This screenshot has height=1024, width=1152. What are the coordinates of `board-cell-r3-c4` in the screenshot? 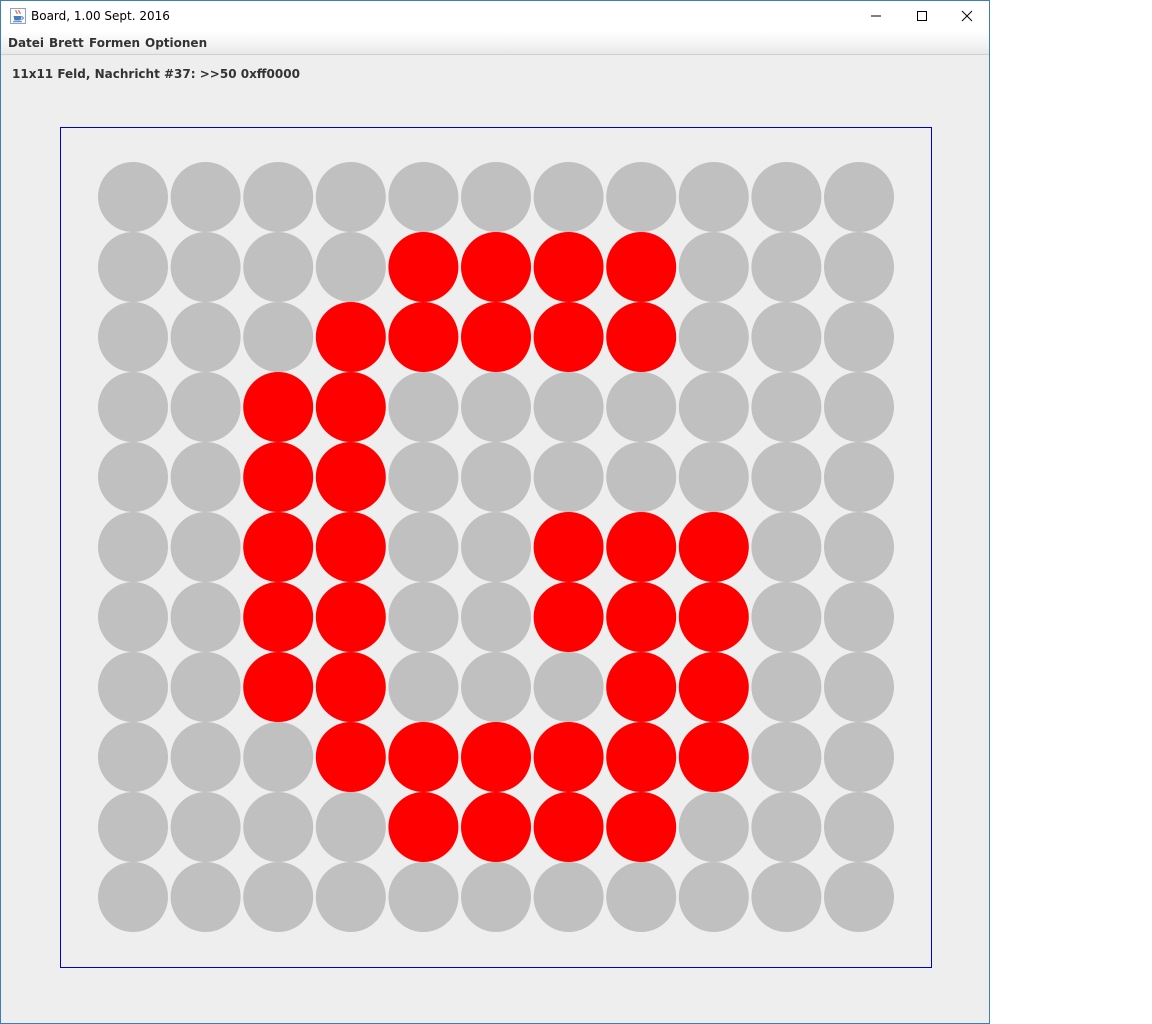 It's located at (423, 407).